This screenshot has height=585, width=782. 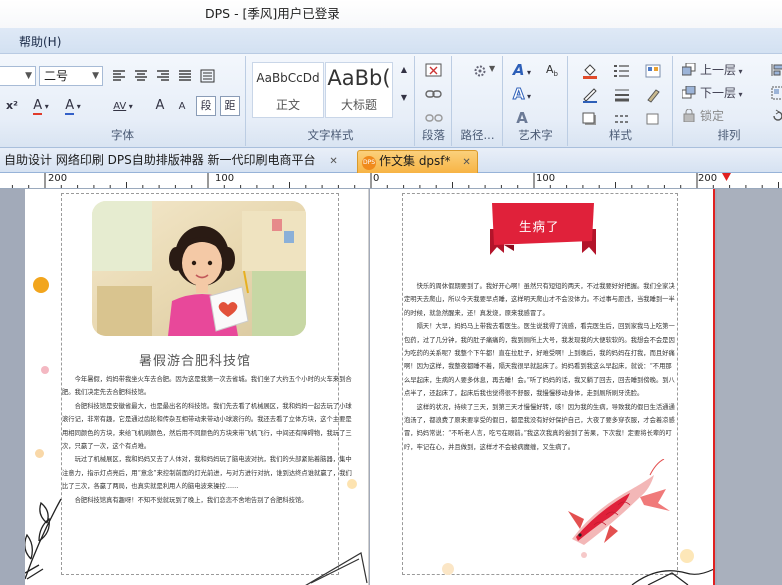 I want to click on shadow-icon, so click(x=589, y=118).